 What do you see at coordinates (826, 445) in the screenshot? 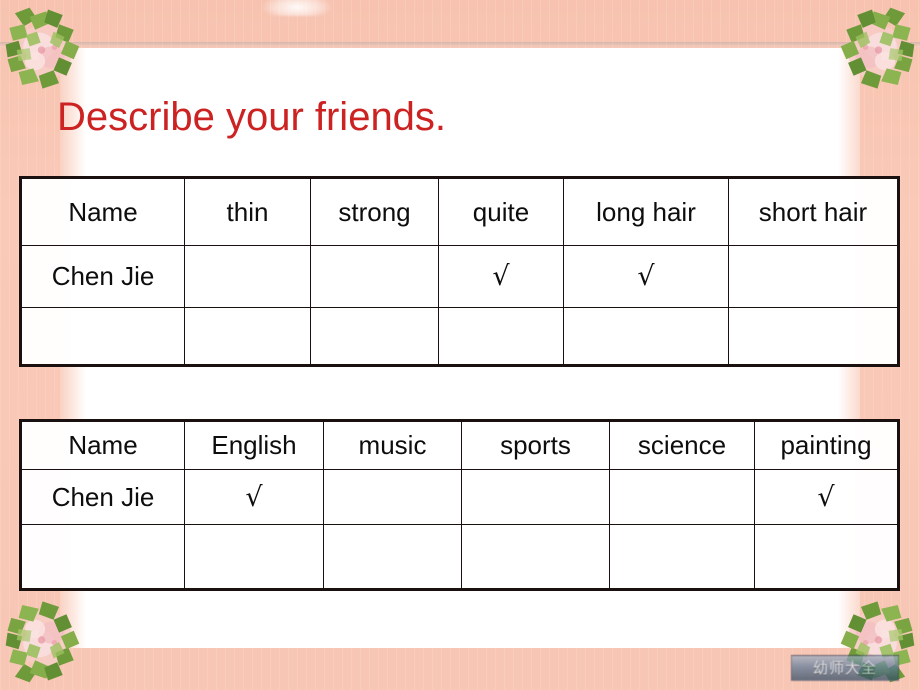
I see `table-header-cell: painting` at bounding box center [826, 445].